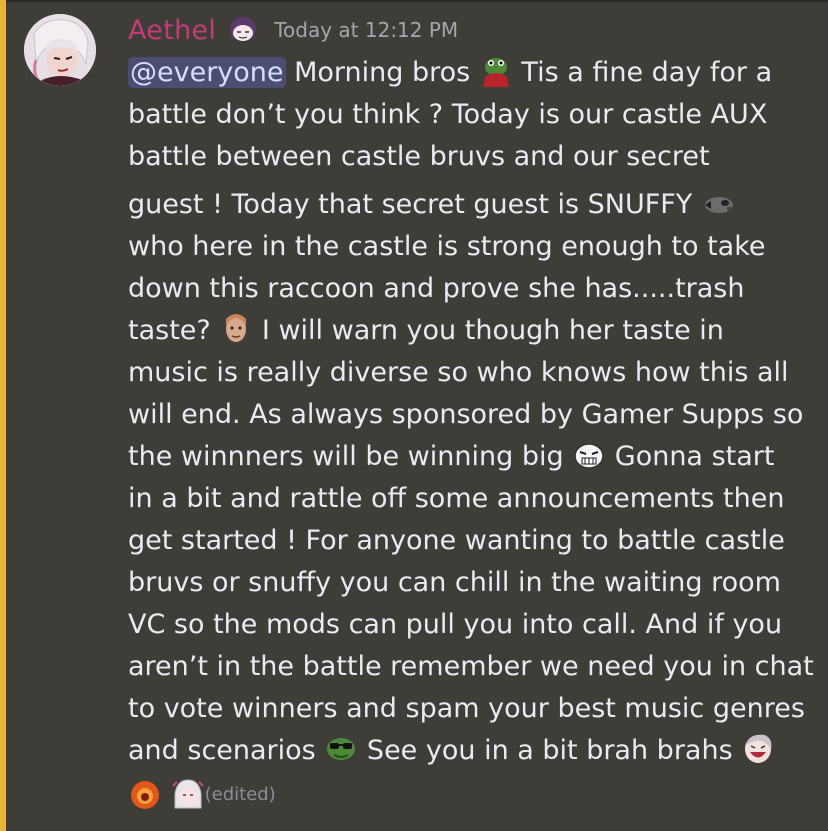  Describe the element at coordinates (226, 750) in the screenshot. I see `message-text: and scenarios` at that location.